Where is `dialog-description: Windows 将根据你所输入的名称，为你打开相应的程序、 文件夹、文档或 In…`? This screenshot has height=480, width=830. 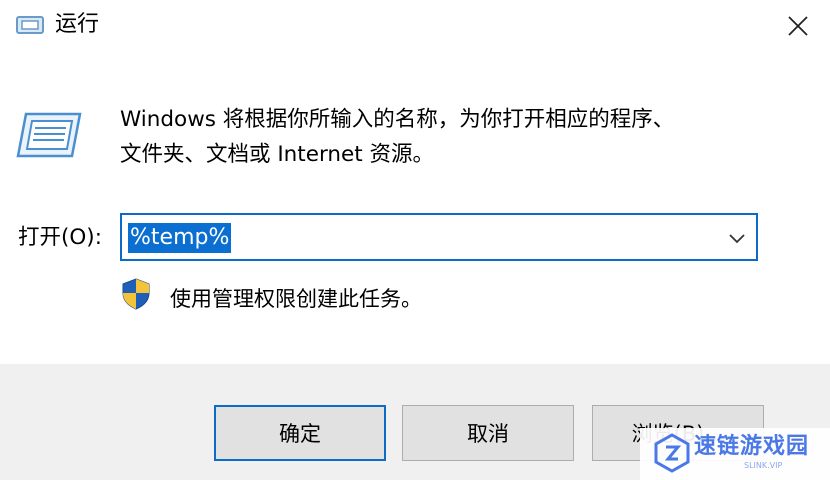
dialog-description: Windows 将根据你所输入的名称，为你打开相应的程序、 文件夹、文档或 In… is located at coordinates (450, 137).